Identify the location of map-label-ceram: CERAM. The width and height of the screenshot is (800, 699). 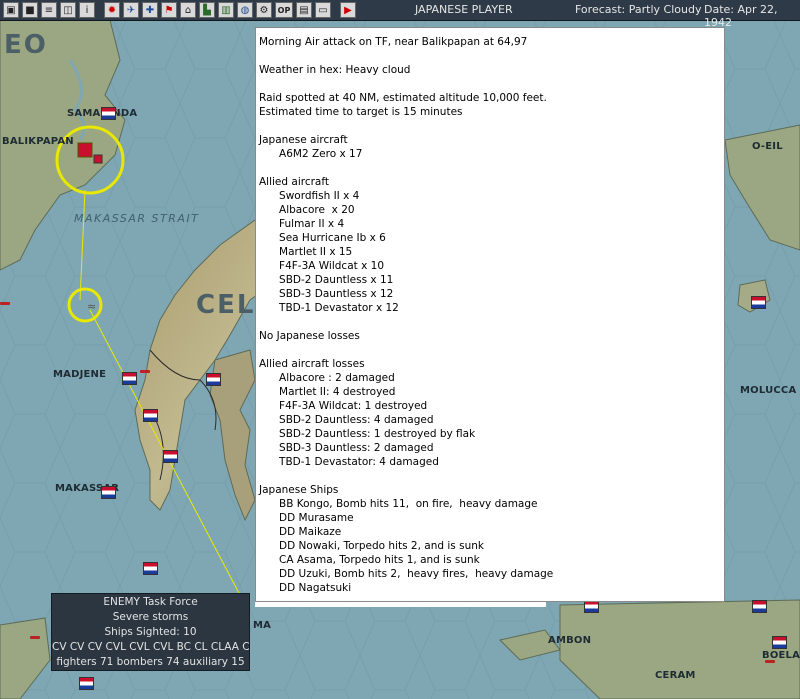
(675, 675).